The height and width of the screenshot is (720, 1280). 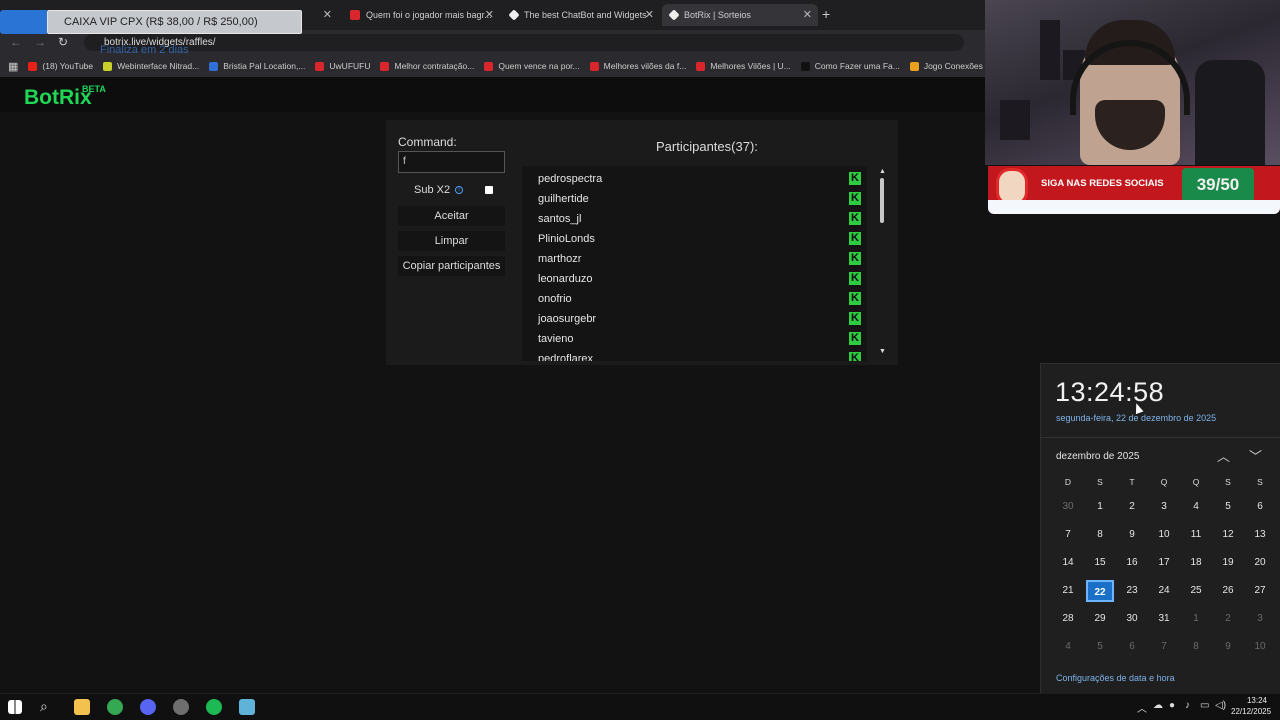 I want to click on full-date: segunda-feira, 22 de dezembro de 2025, so click(x=1136, y=418).